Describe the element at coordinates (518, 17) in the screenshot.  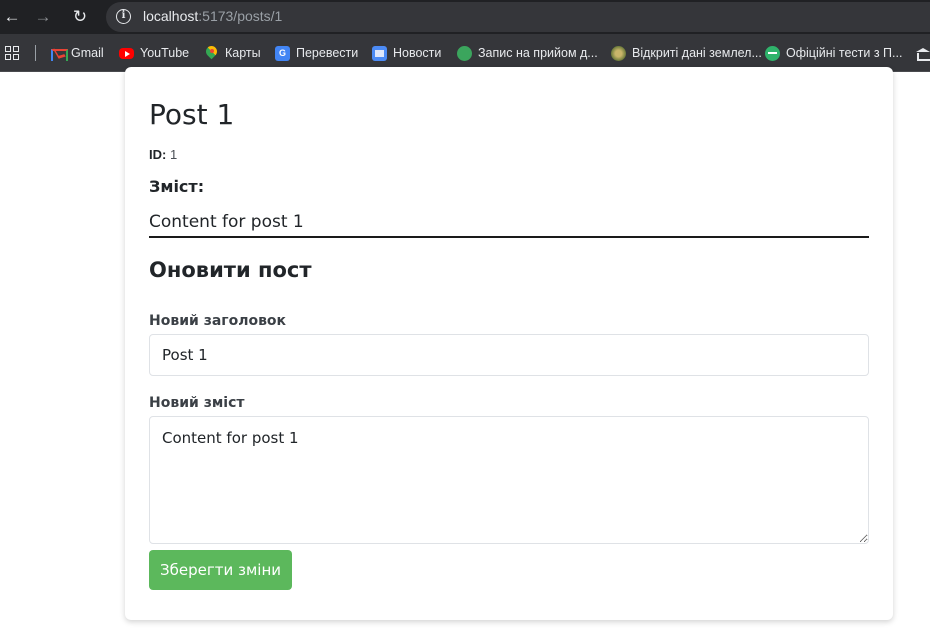
I see `address-bar: i localhost:5173/posts/1` at that location.